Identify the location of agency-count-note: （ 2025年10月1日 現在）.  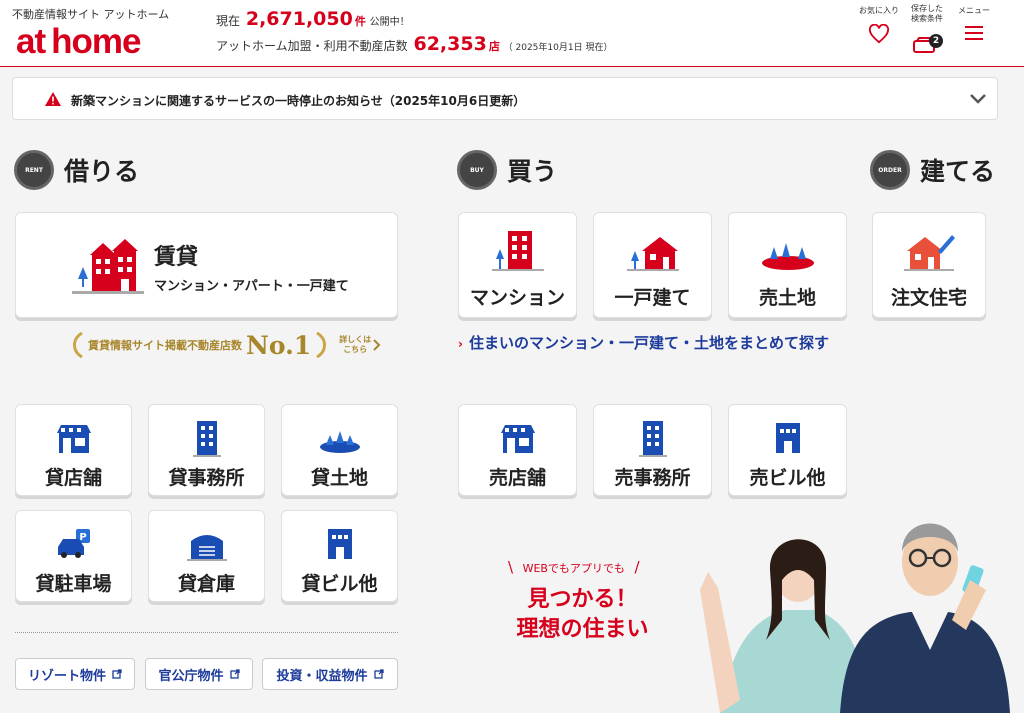
(558, 48).